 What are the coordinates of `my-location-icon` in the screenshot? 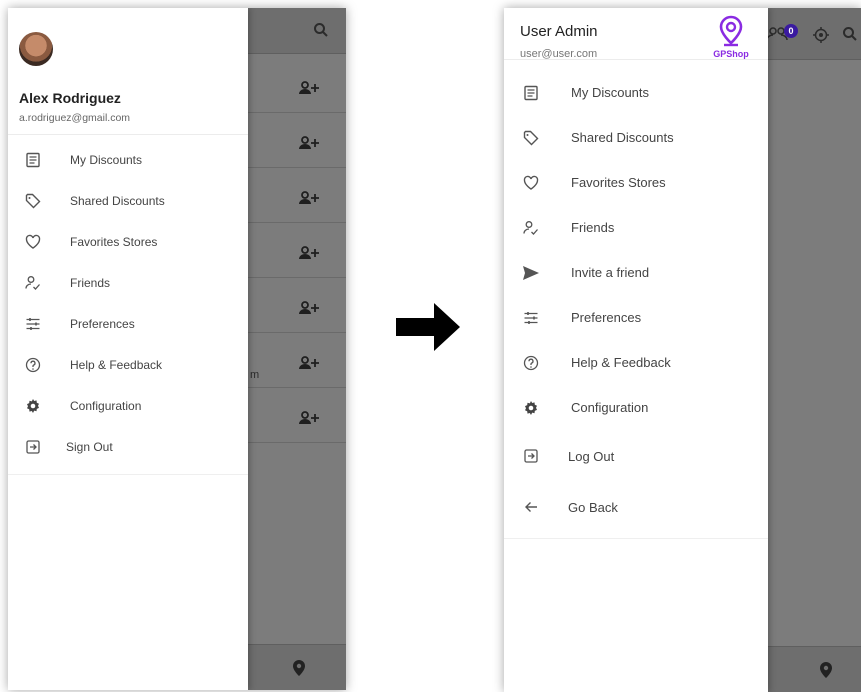 It's located at (821, 35).